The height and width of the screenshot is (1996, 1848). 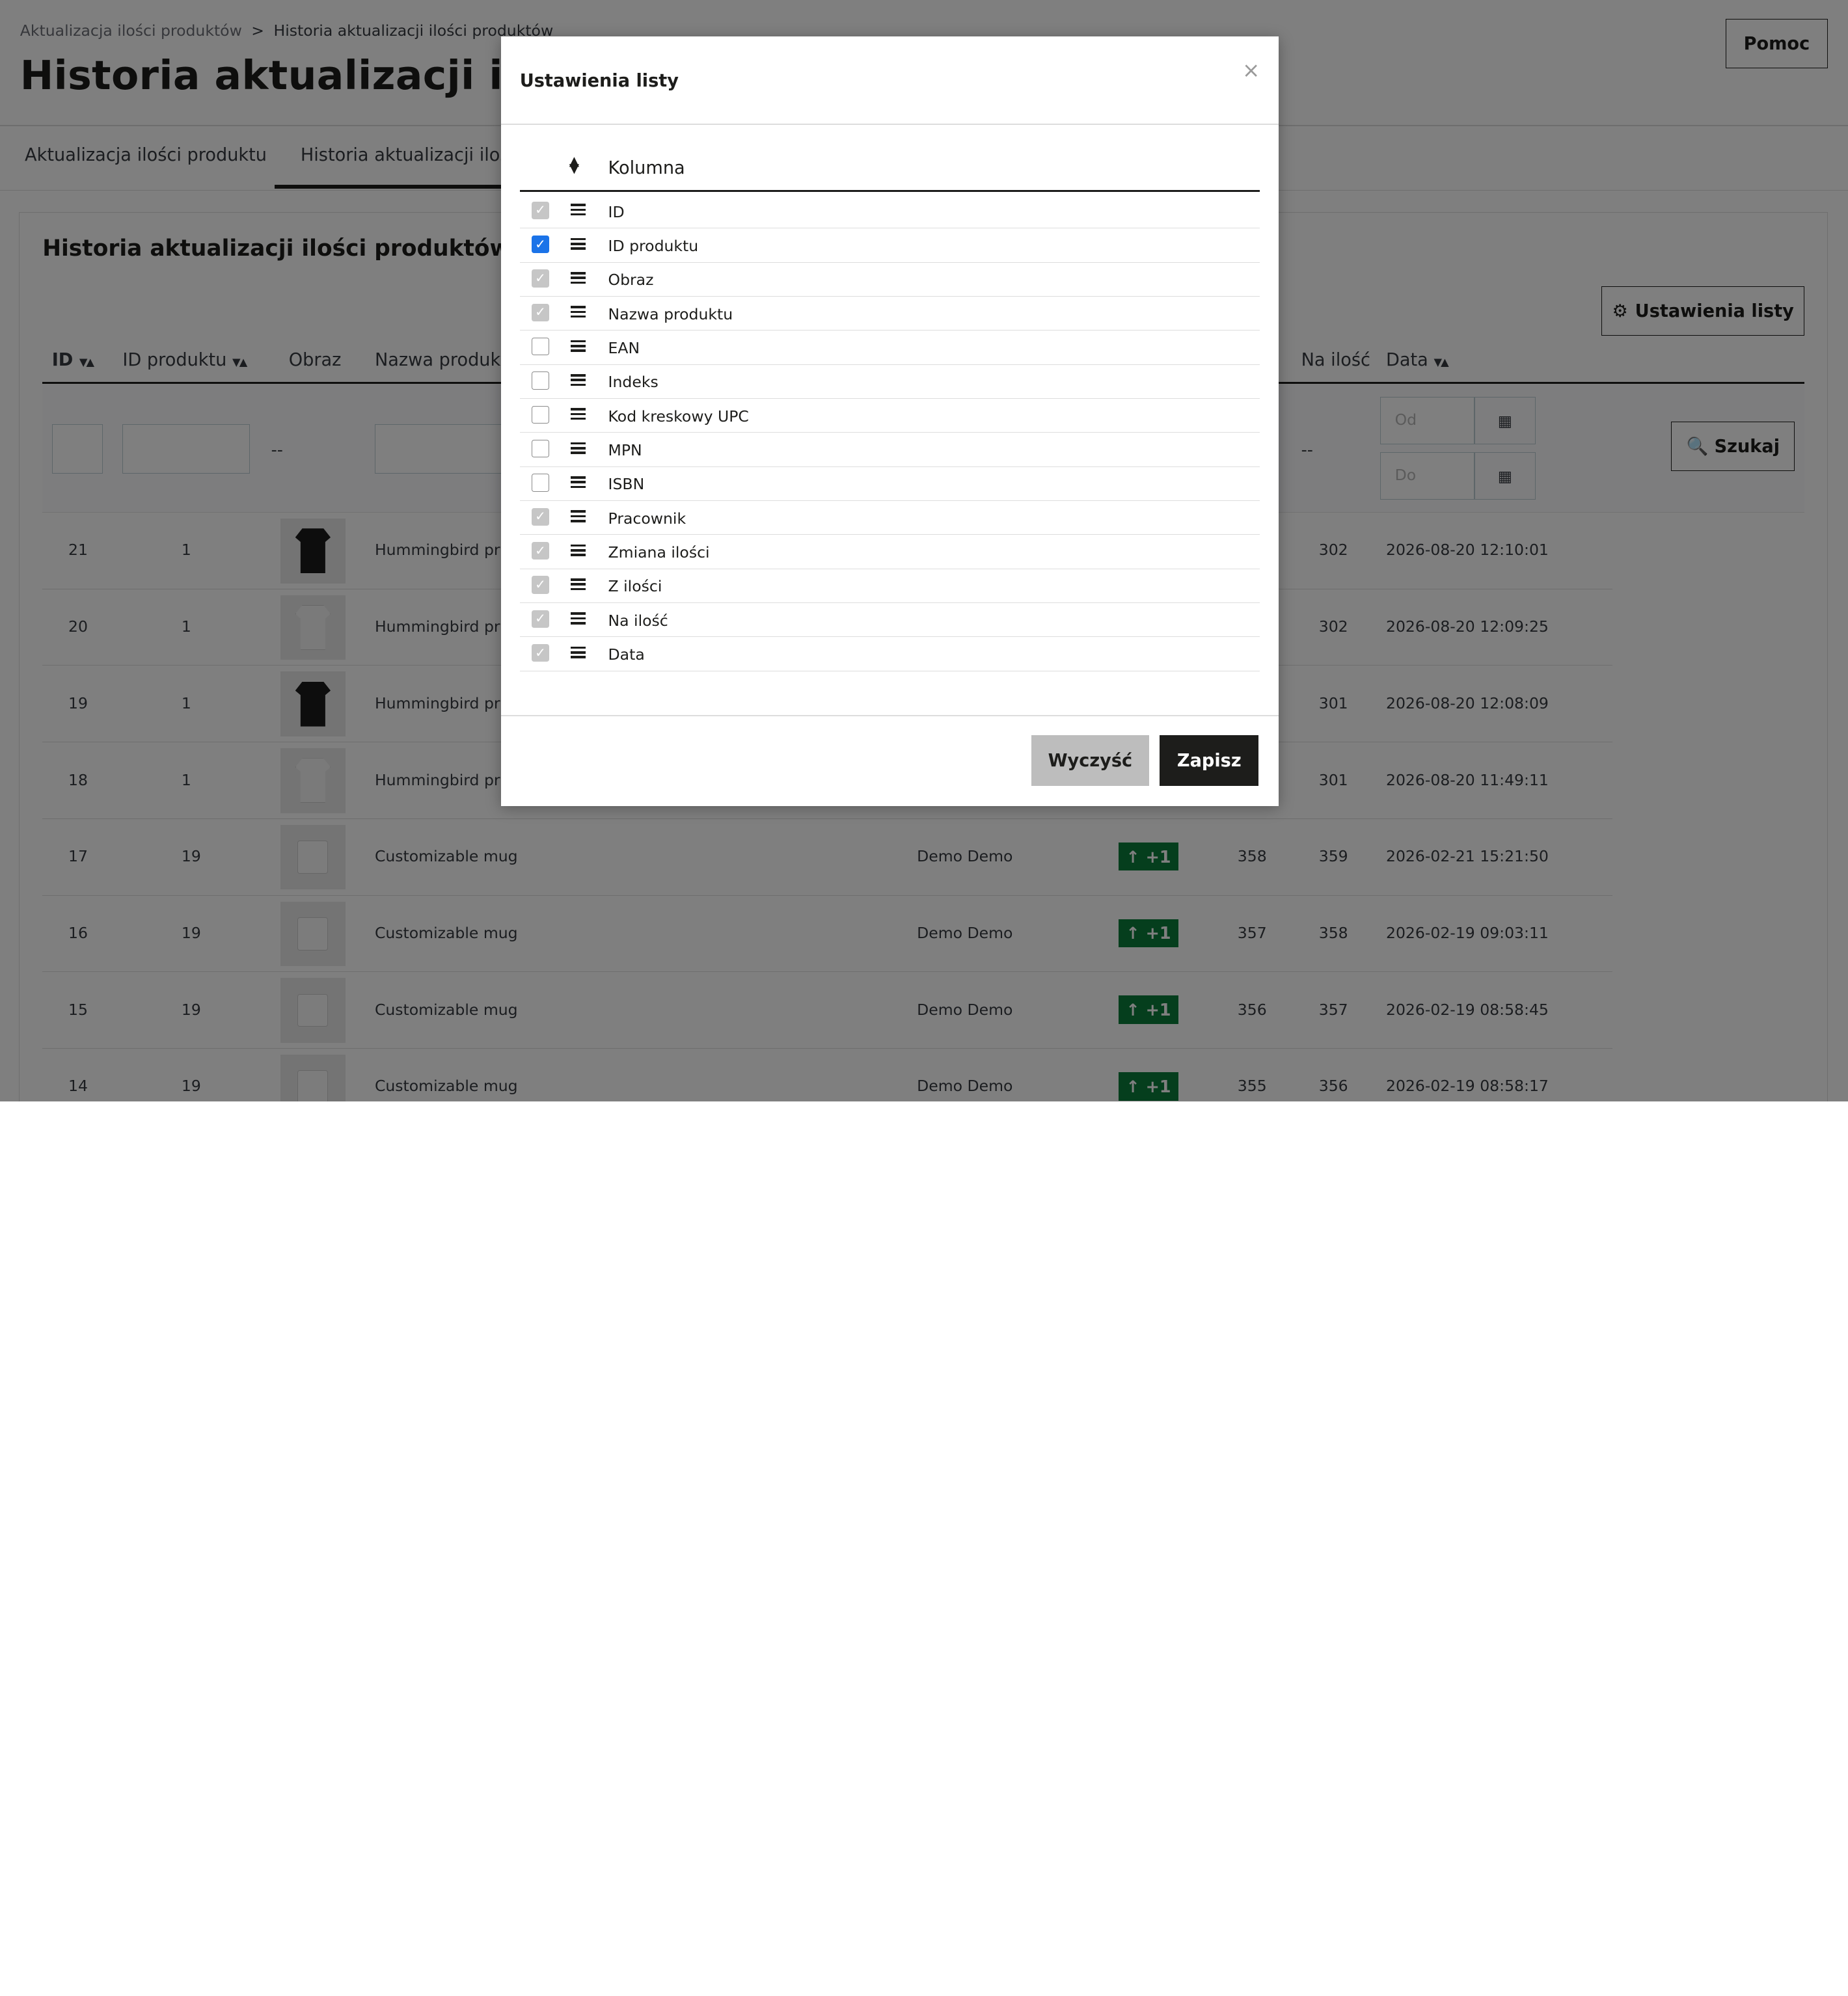 I want to click on column-label: MPN, so click(x=625, y=450).